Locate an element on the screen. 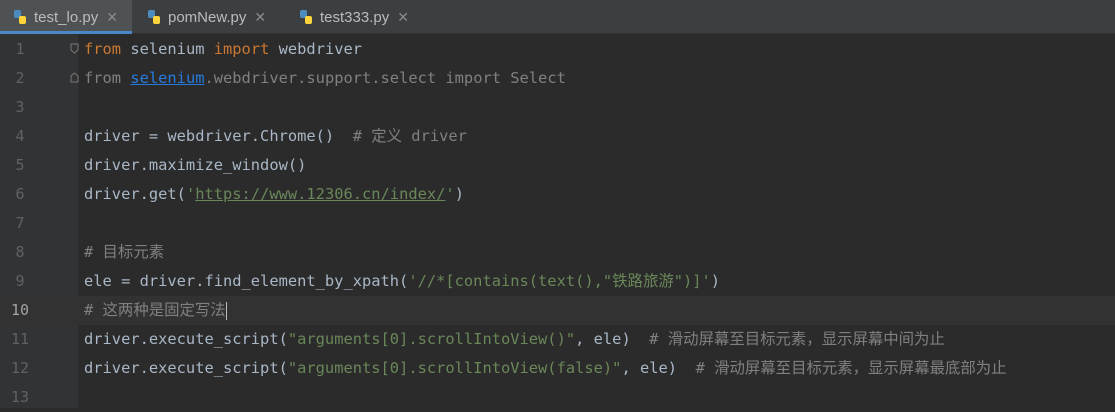  code-comment: # 目标元素 is located at coordinates (124, 252).